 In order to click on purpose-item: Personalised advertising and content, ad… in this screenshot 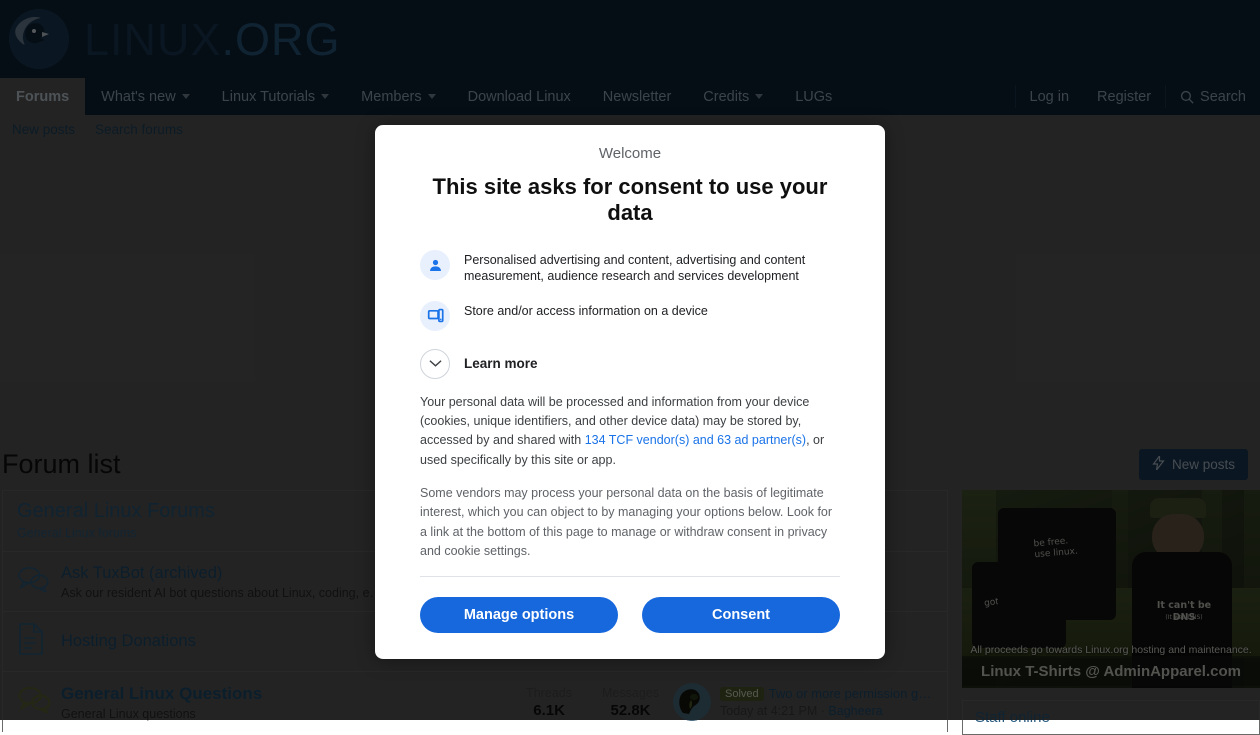, I will do `click(630, 267)`.